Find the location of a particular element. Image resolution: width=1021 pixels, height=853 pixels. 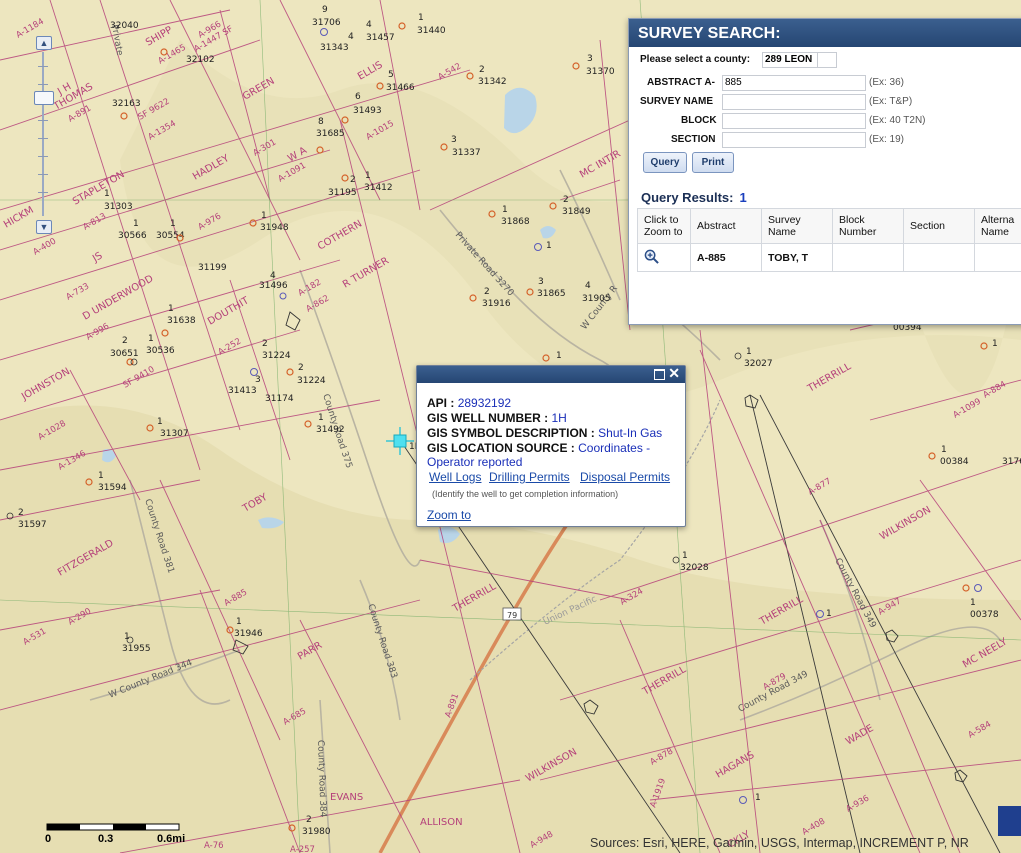

col-alternate-name: Alterna Name is located at coordinates (997, 226).